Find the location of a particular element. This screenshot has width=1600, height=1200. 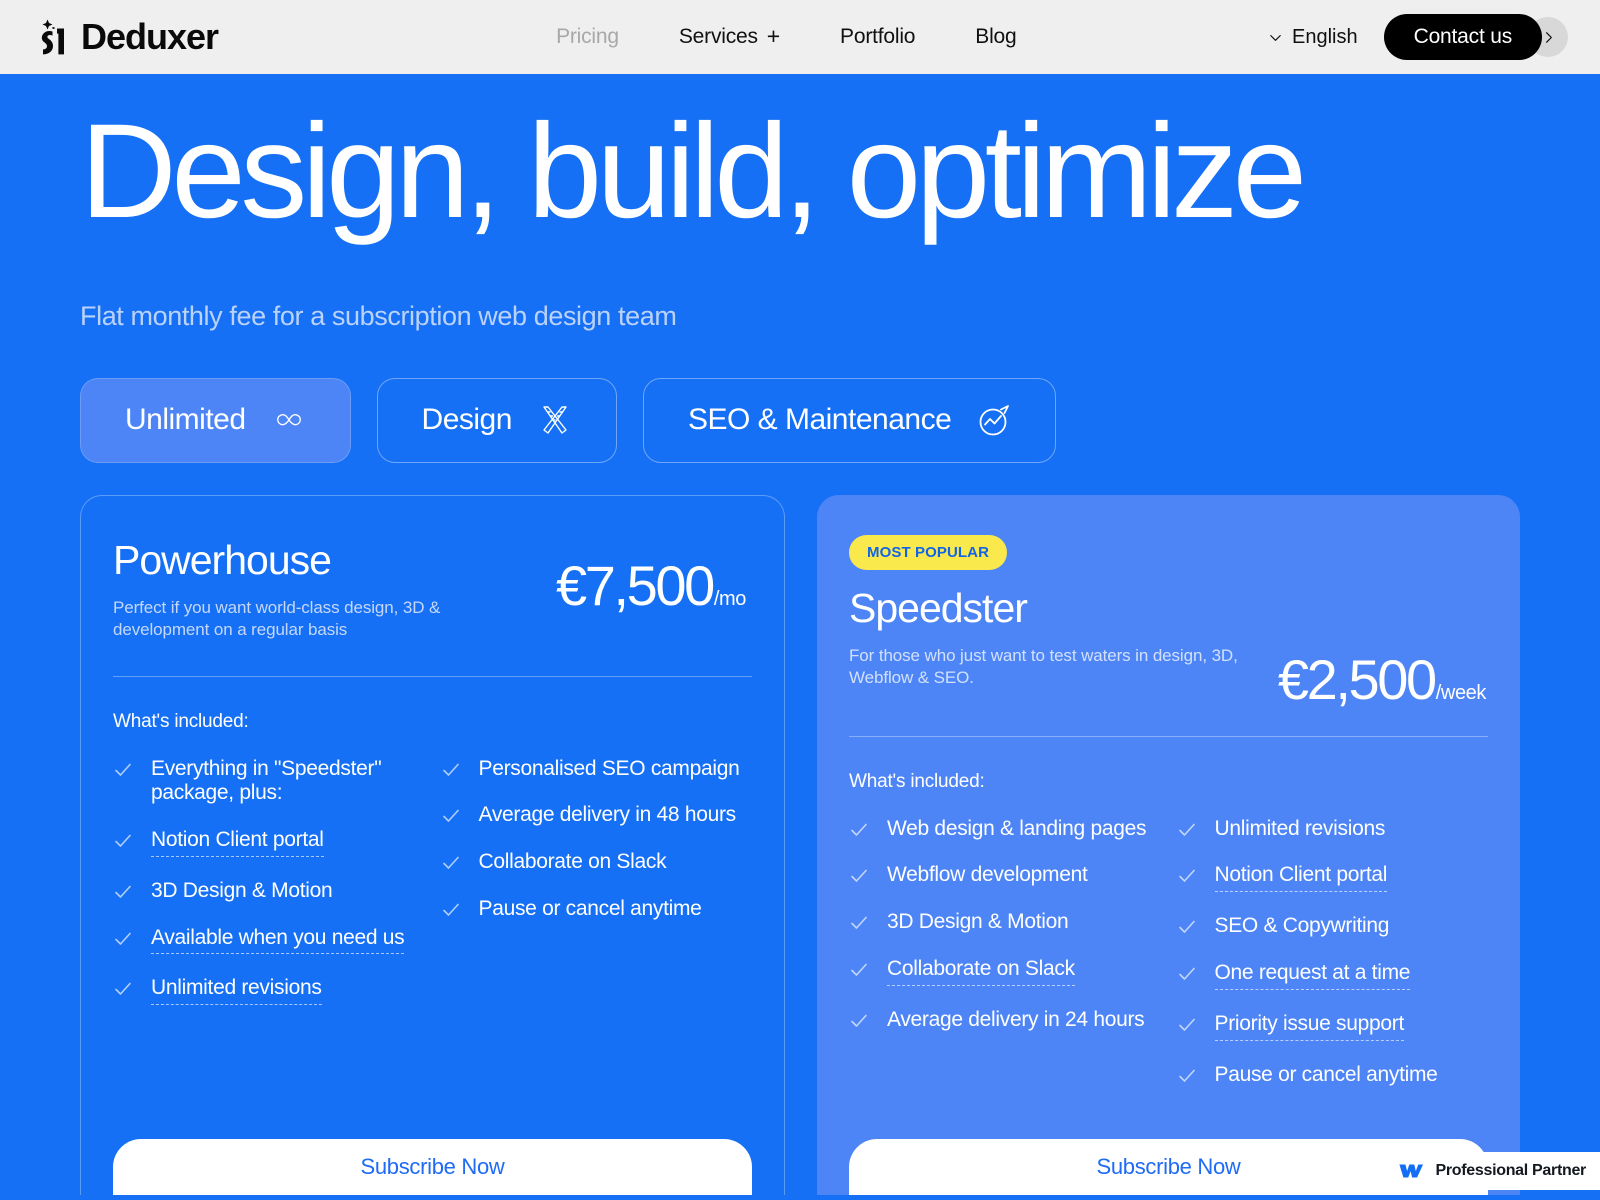

feature-item: Available when you need us is located at coordinates (273, 940).